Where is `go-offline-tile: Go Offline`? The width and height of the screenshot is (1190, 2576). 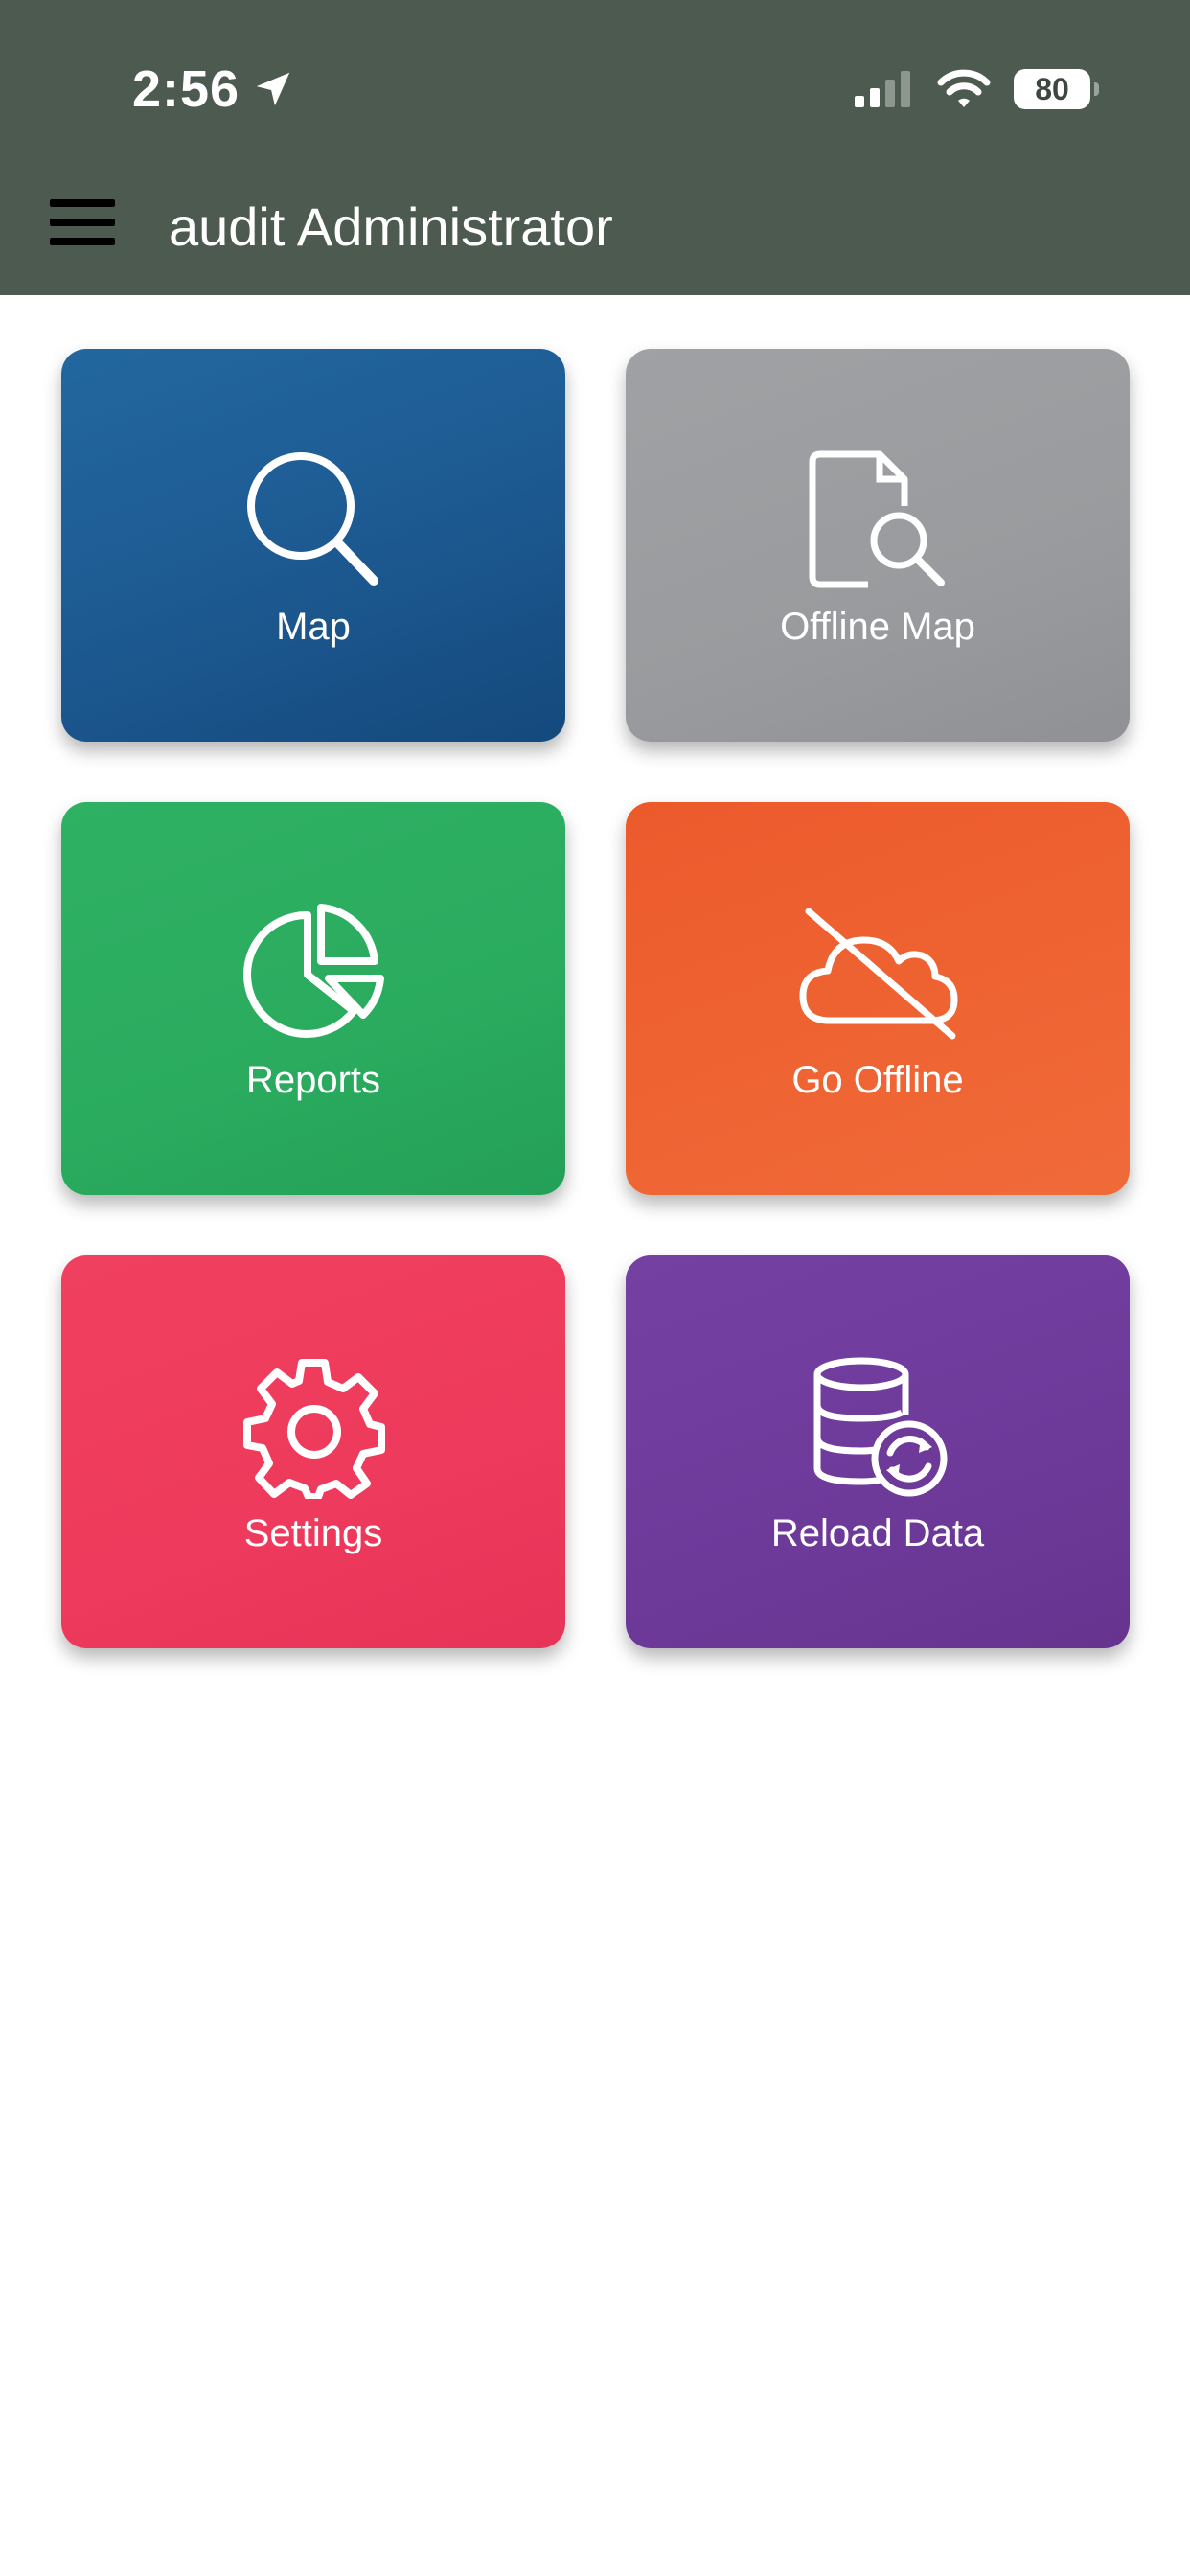 go-offline-tile: Go Offline is located at coordinates (878, 998).